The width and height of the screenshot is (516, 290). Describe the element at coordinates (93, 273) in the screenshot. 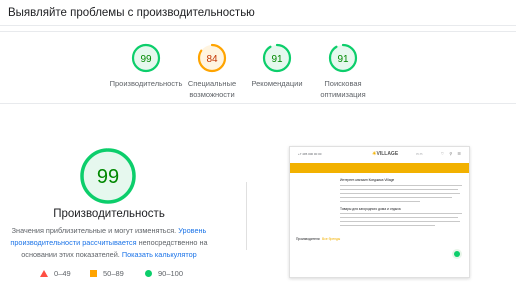

I see `square-icon` at that location.